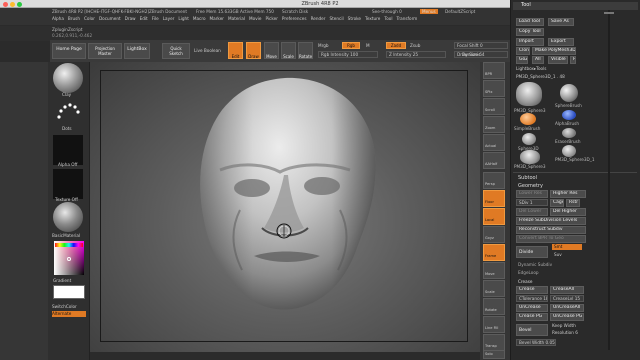  Describe the element at coordinates (68, 150) in the screenshot. I see `alpha-thumbnail` at that location.